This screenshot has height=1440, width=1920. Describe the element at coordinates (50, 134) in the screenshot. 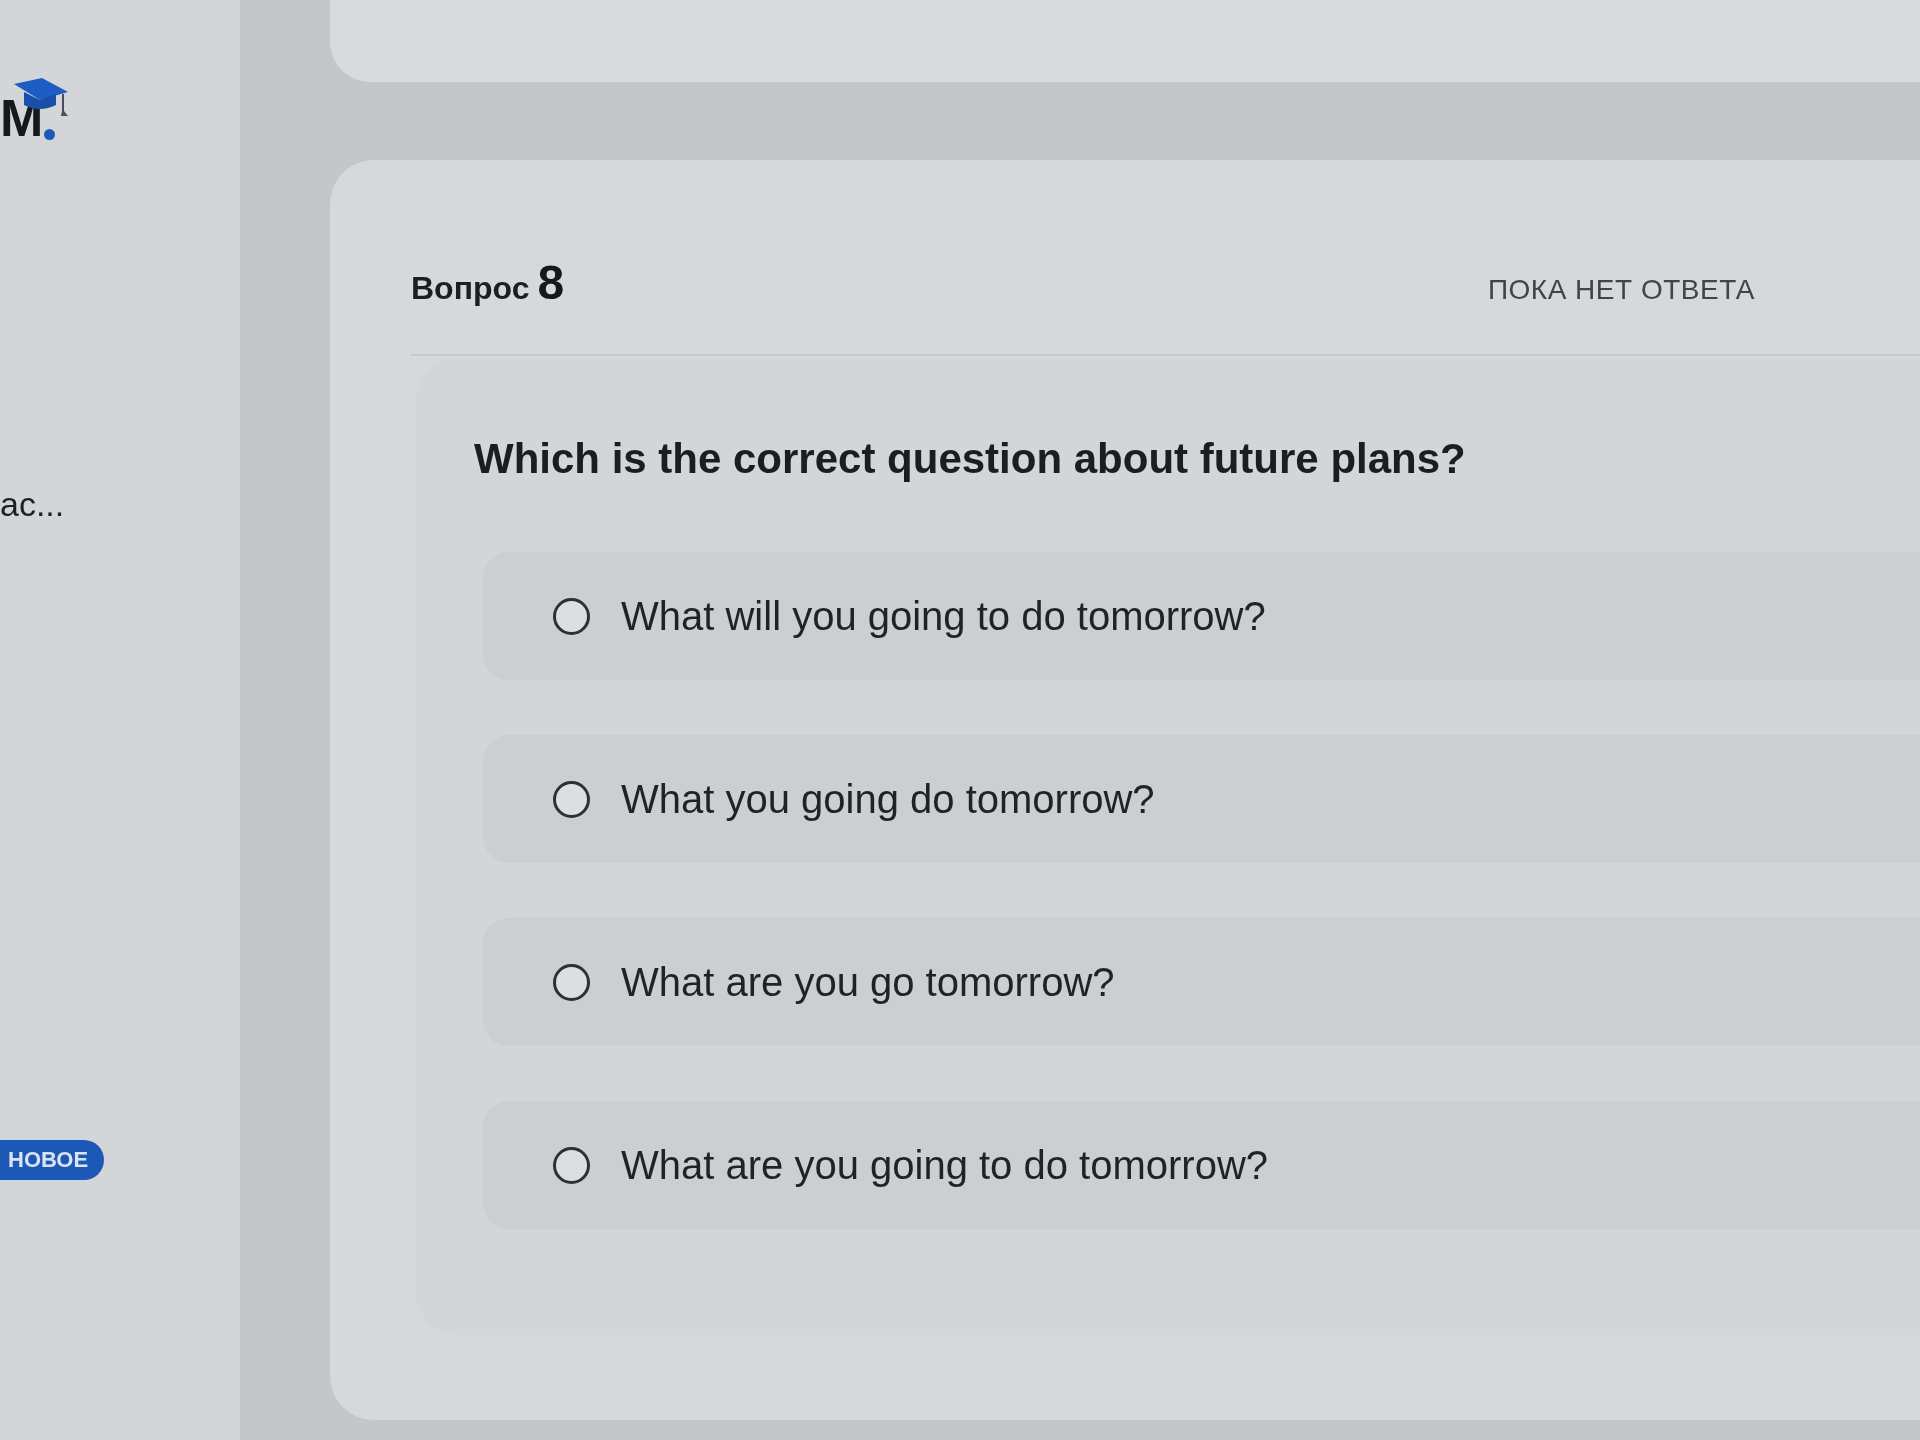

I see `dot-icon` at that location.